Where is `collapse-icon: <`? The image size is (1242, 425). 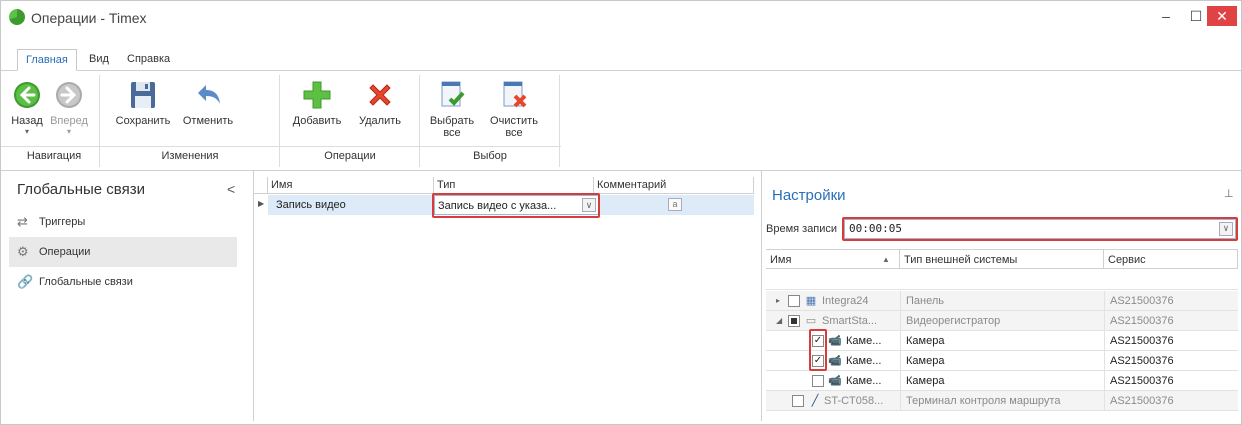 collapse-icon: < is located at coordinates (231, 189).